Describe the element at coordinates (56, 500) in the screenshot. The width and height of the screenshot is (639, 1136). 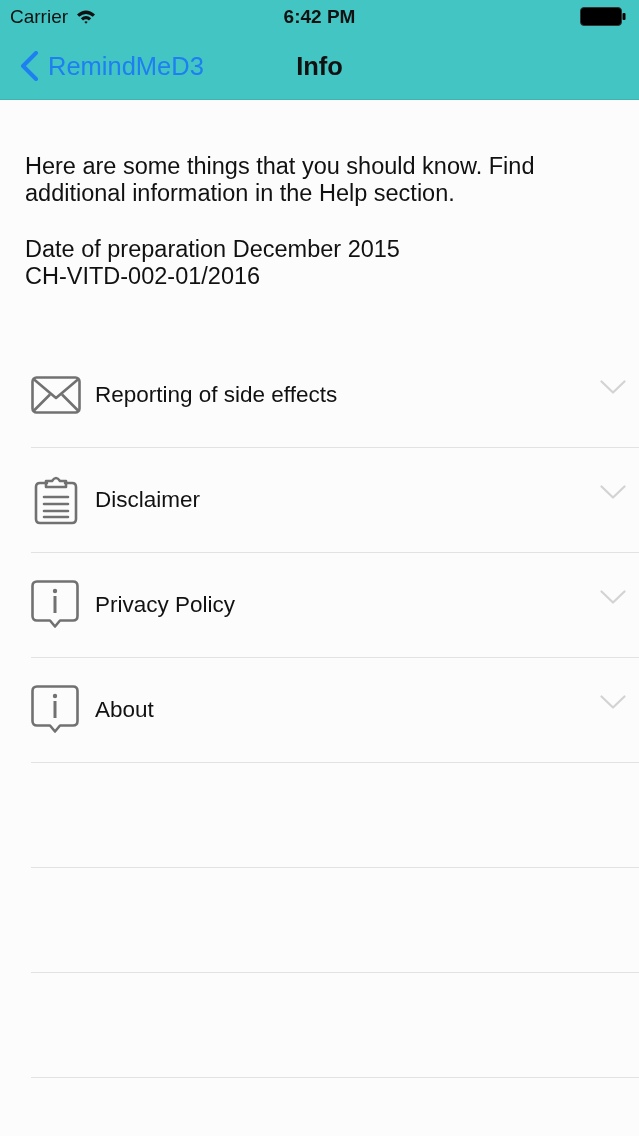
I see `clipboard-icon` at that location.